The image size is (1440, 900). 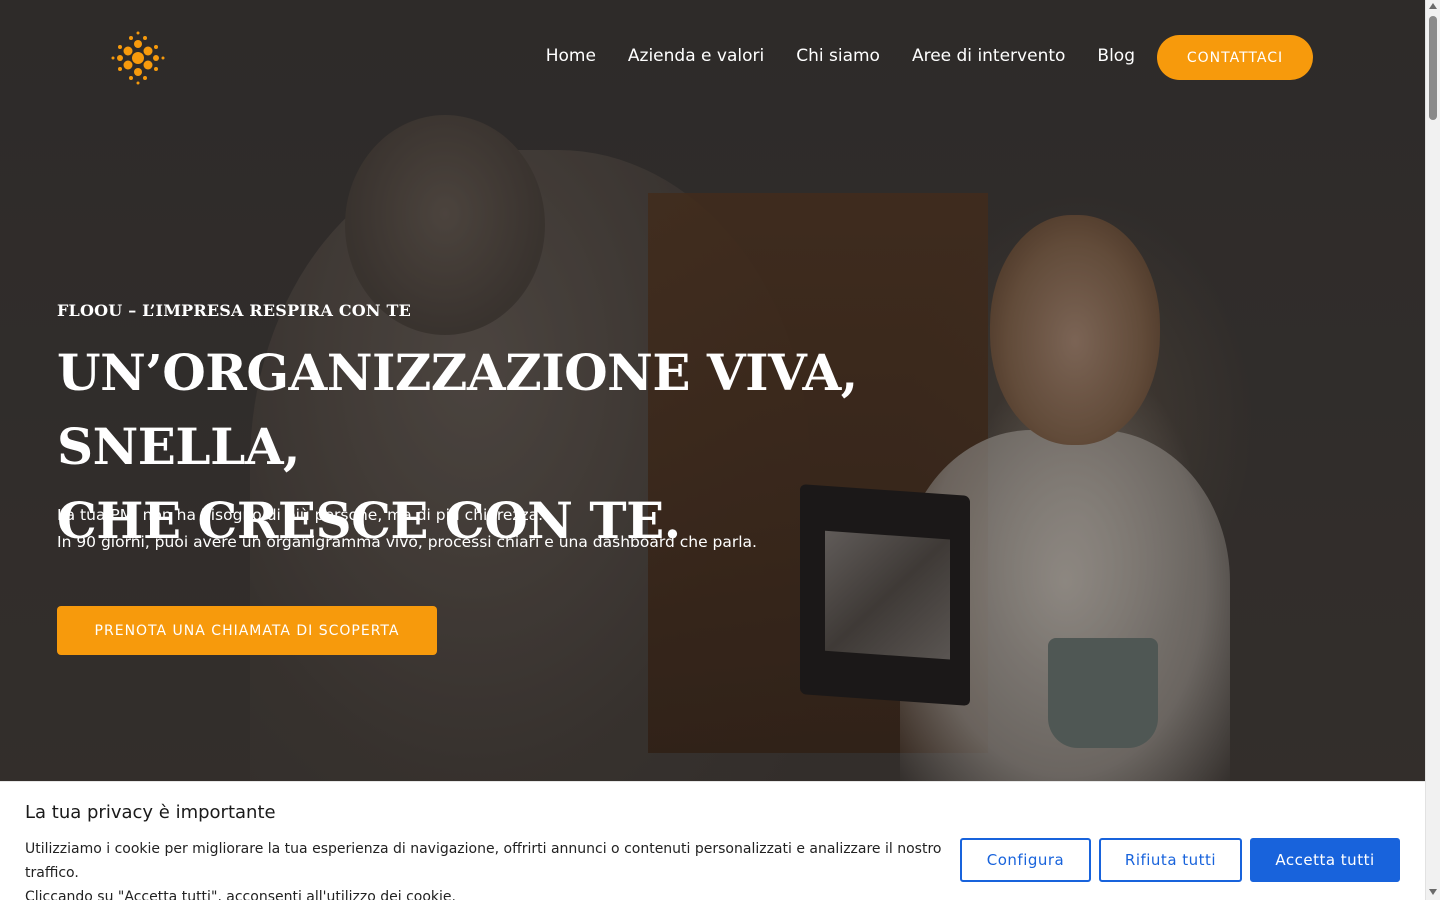 I want to click on contact-button: CONTATTACI, so click(x=1235, y=57).